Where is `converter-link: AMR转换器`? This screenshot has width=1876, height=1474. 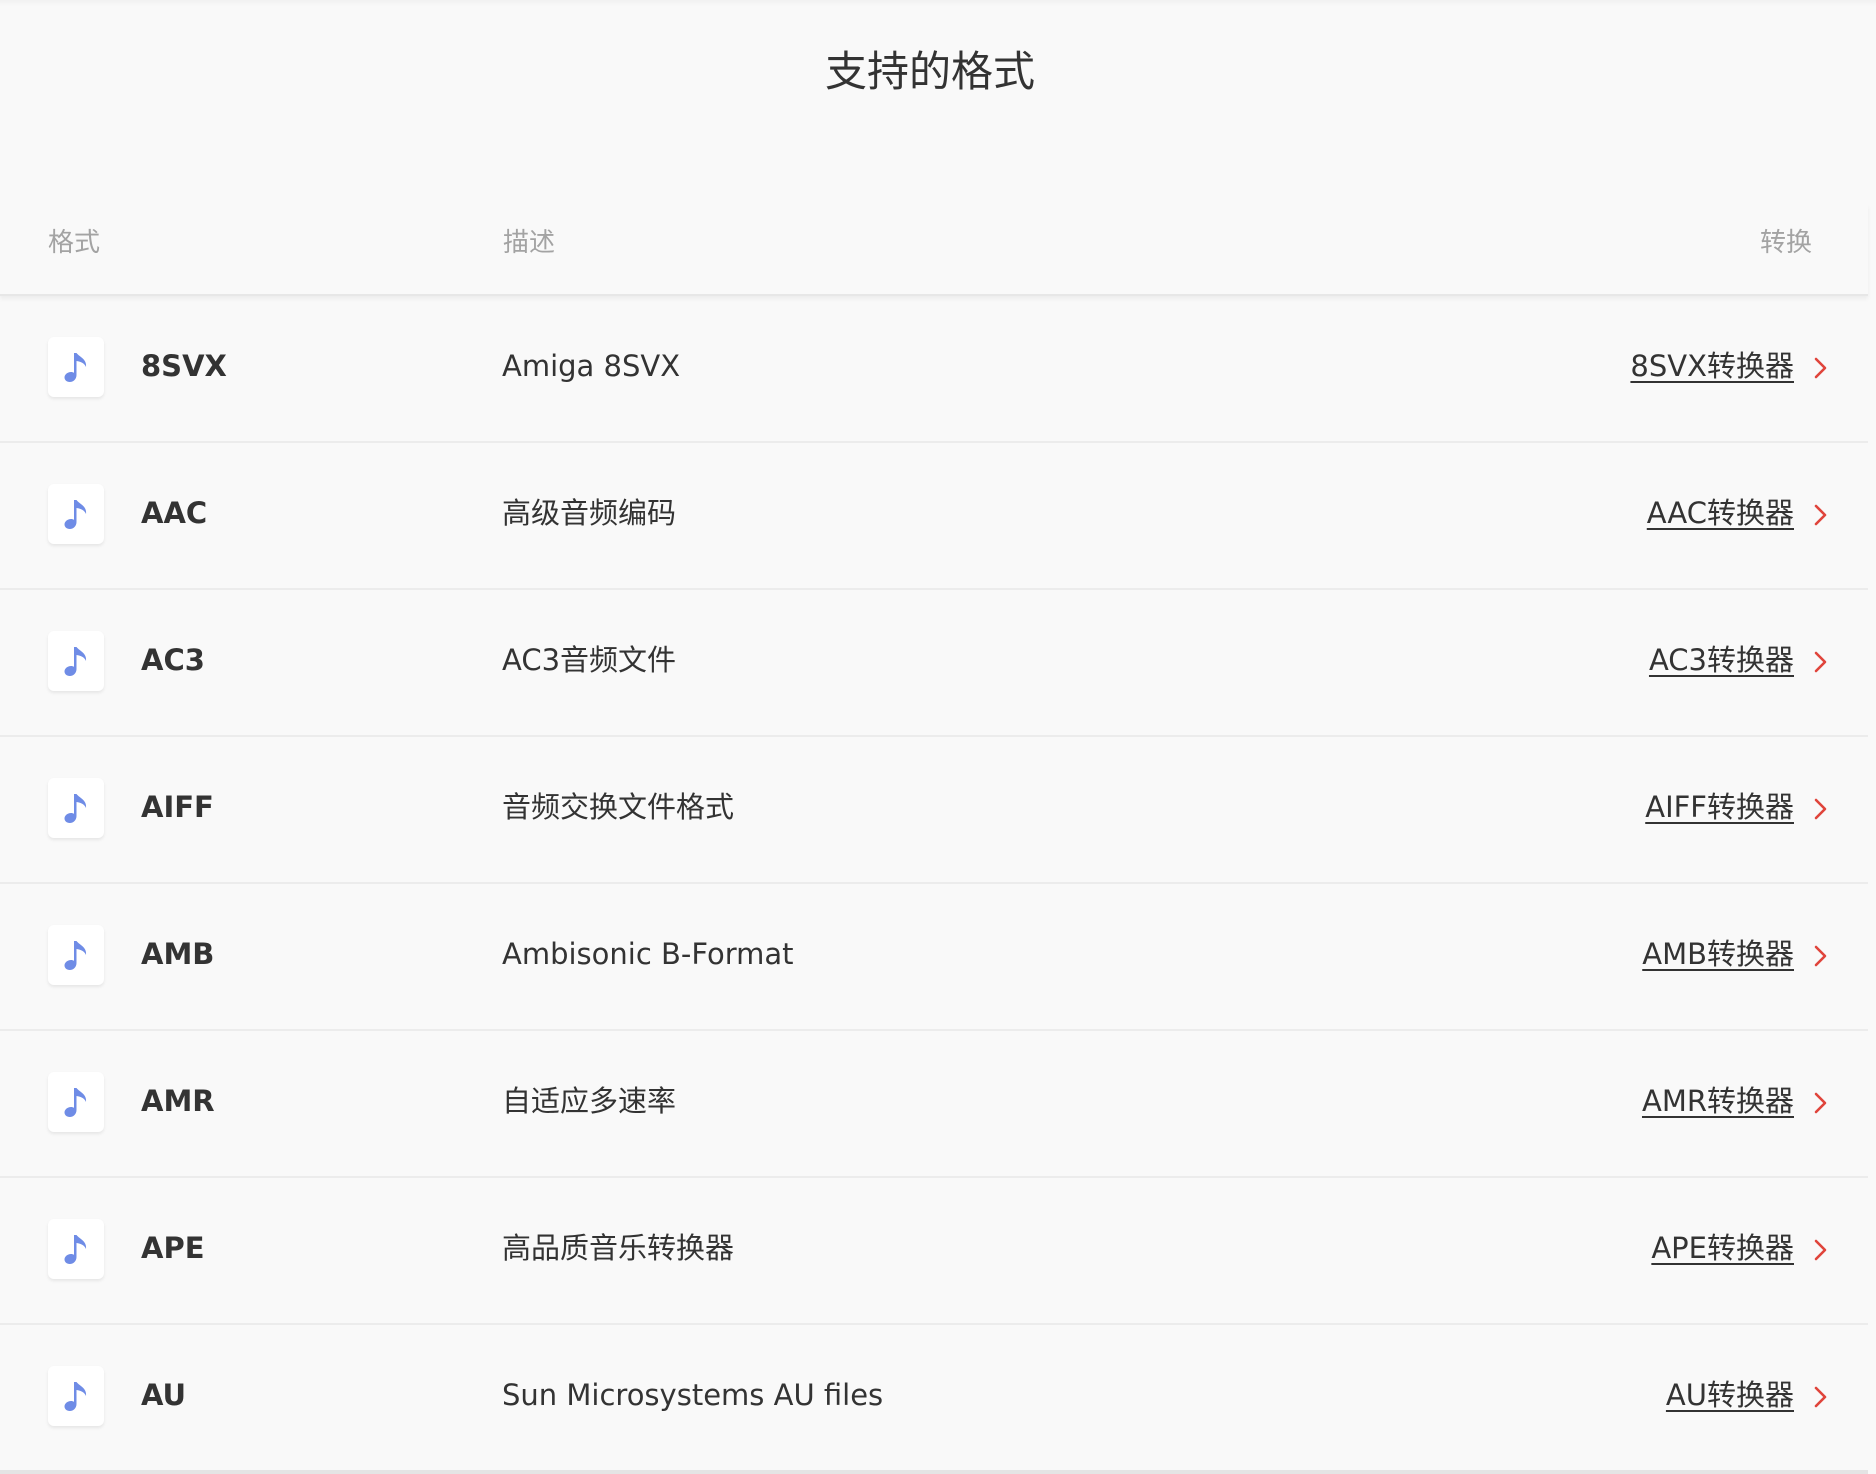
converter-link: AMR转换器 is located at coordinates (1718, 1101).